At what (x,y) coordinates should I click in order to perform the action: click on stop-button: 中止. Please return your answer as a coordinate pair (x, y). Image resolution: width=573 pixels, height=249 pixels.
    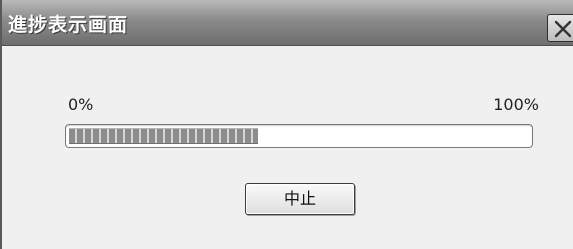
    Looking at the image, I should click on (300, 199).